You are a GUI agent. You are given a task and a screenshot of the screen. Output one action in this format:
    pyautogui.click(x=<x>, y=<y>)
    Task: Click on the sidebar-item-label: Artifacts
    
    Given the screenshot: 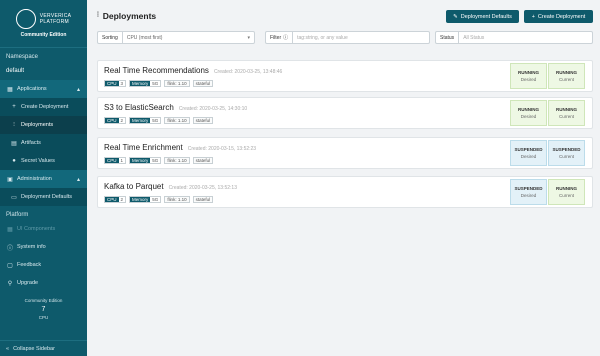 What is the action you would take?
    pyautogui.click(x=31, y=143)
    